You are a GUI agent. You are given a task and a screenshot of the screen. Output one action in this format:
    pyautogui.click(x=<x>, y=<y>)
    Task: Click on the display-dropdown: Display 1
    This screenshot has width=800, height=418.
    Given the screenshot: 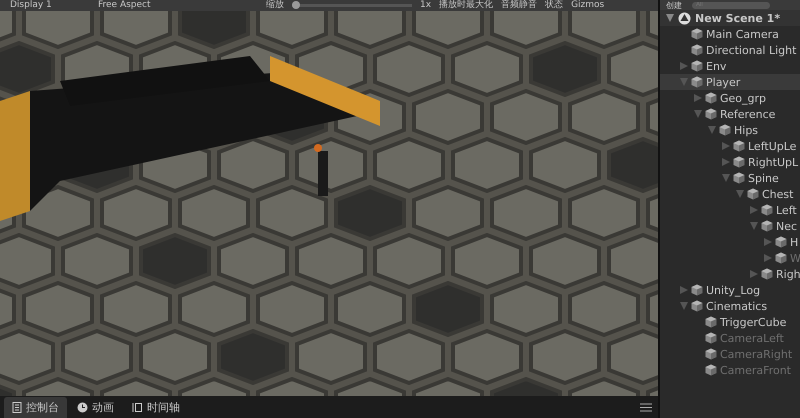 What is the action you would take?
    pyautogui.click(x=50, y=5)
    